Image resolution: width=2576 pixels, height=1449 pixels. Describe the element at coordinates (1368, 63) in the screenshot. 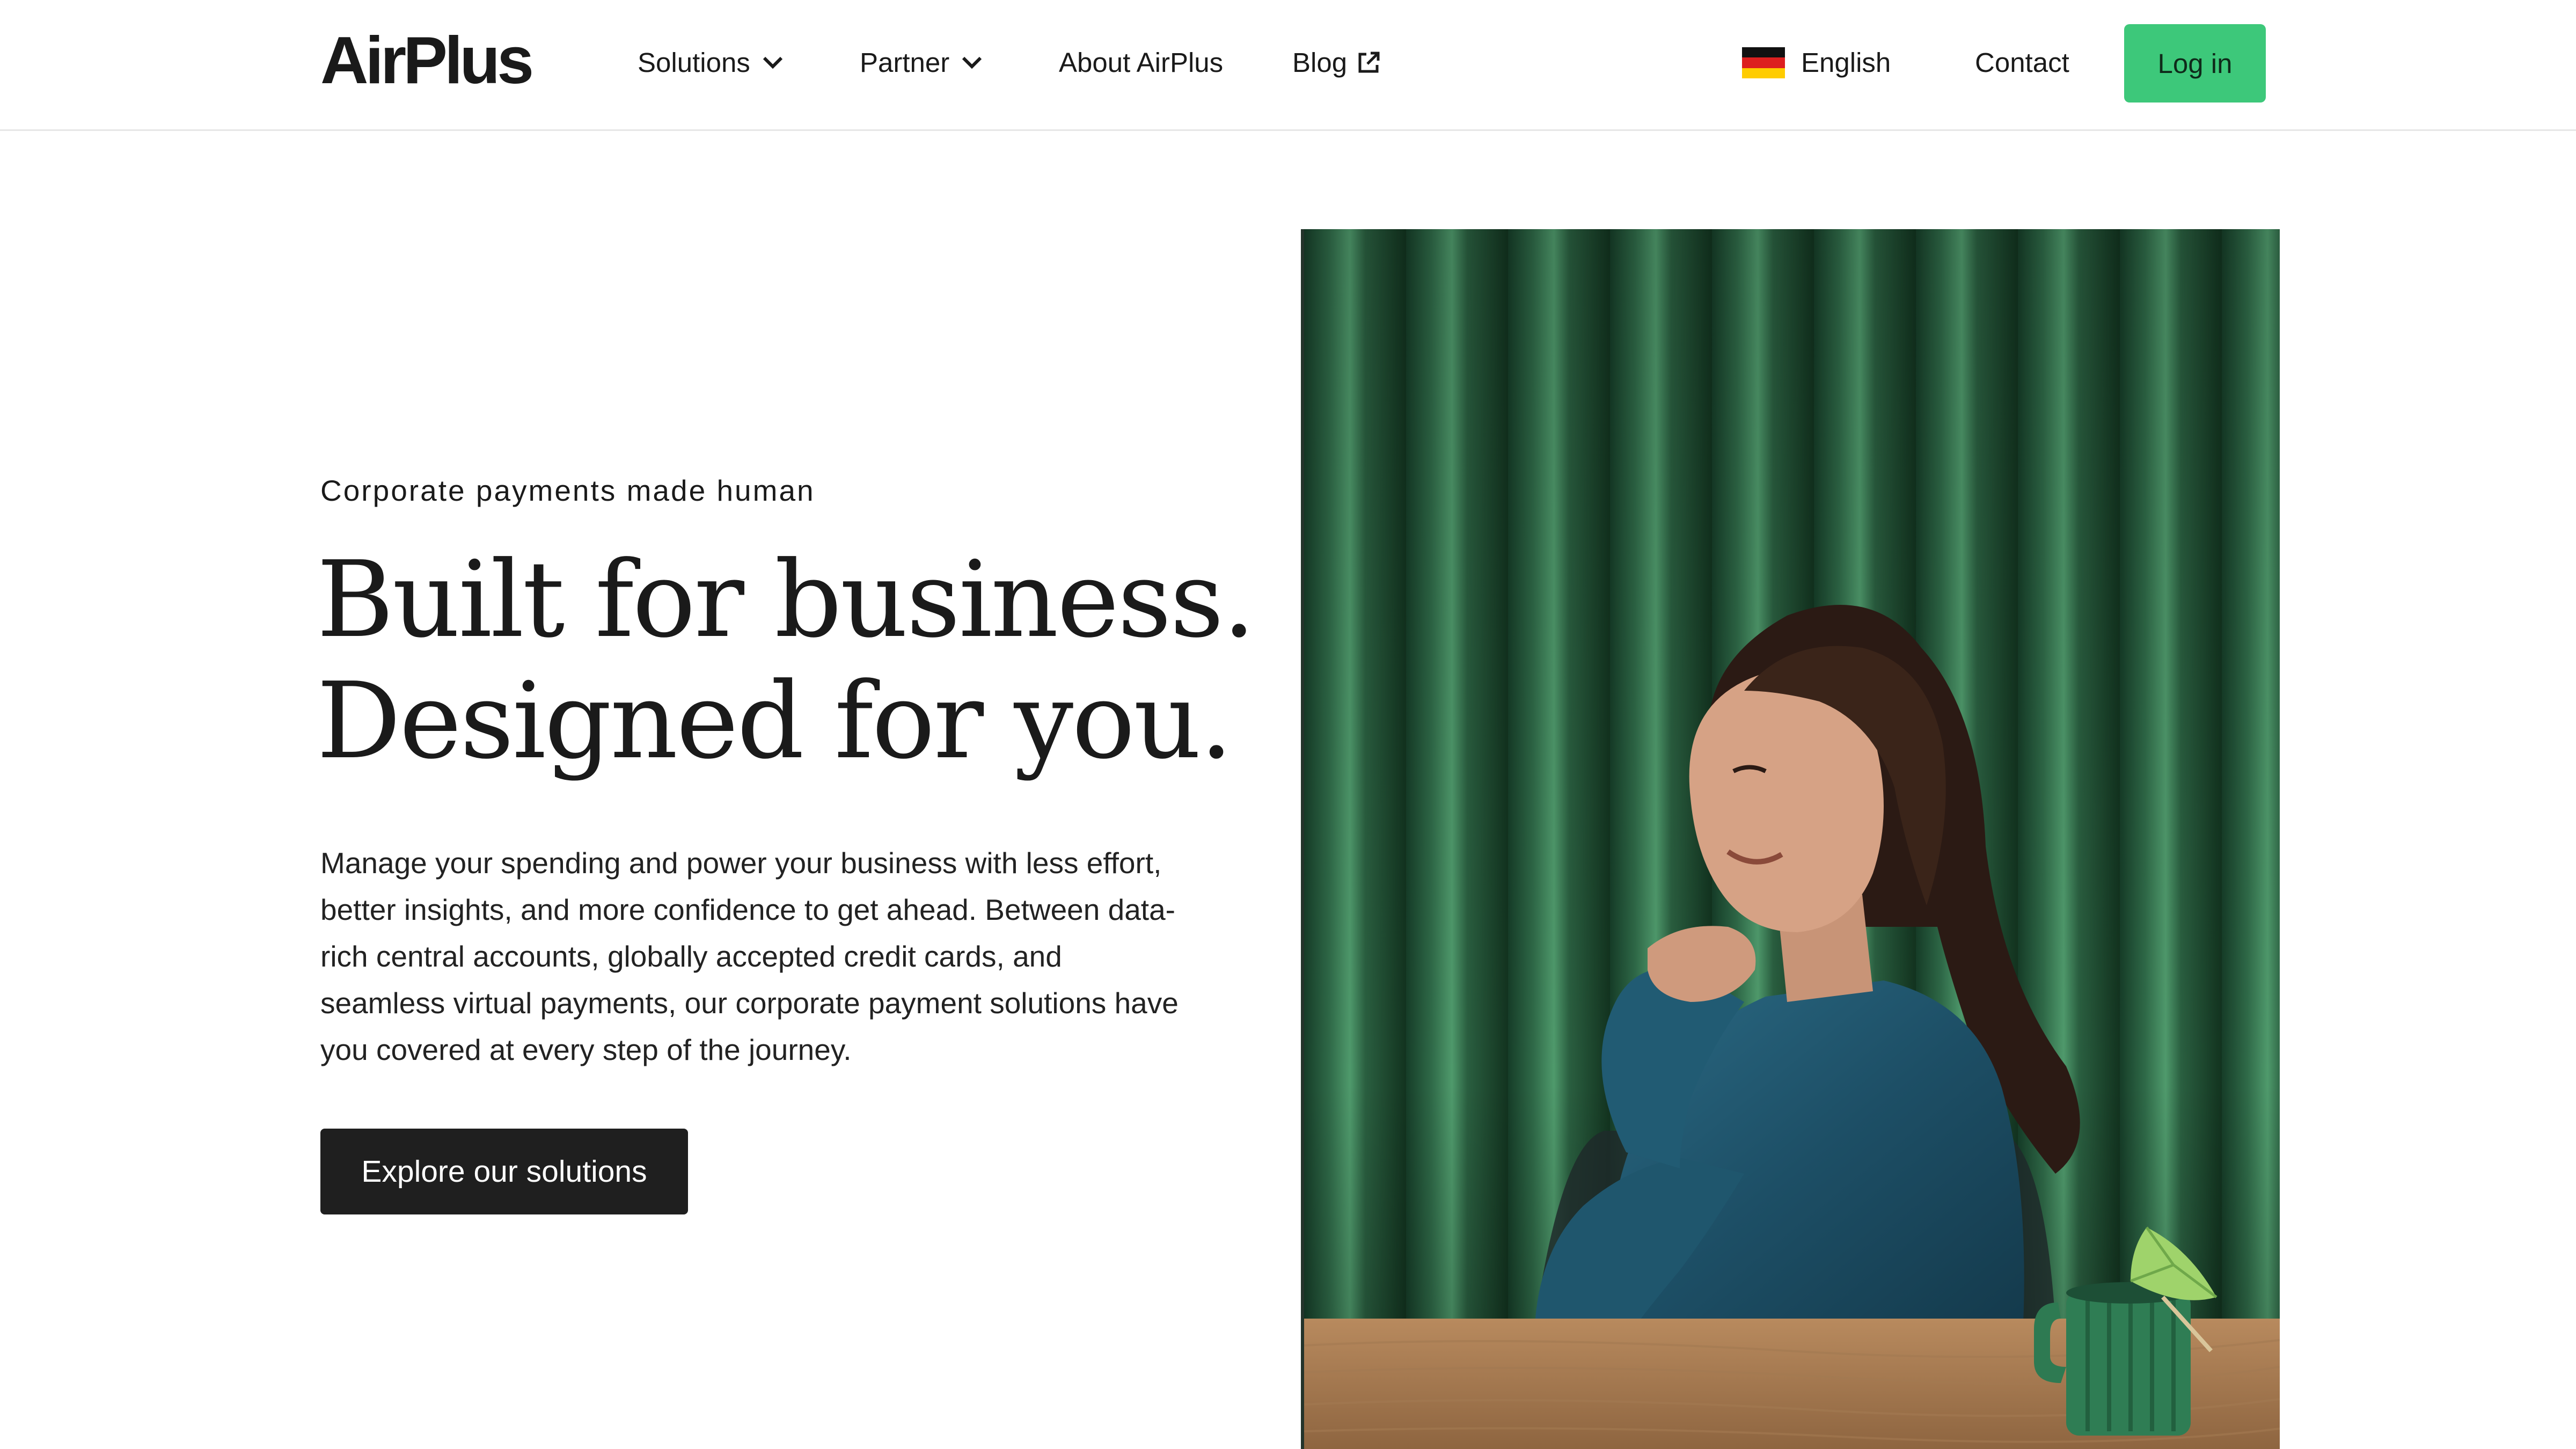

I see `external-link-icon` at that location.